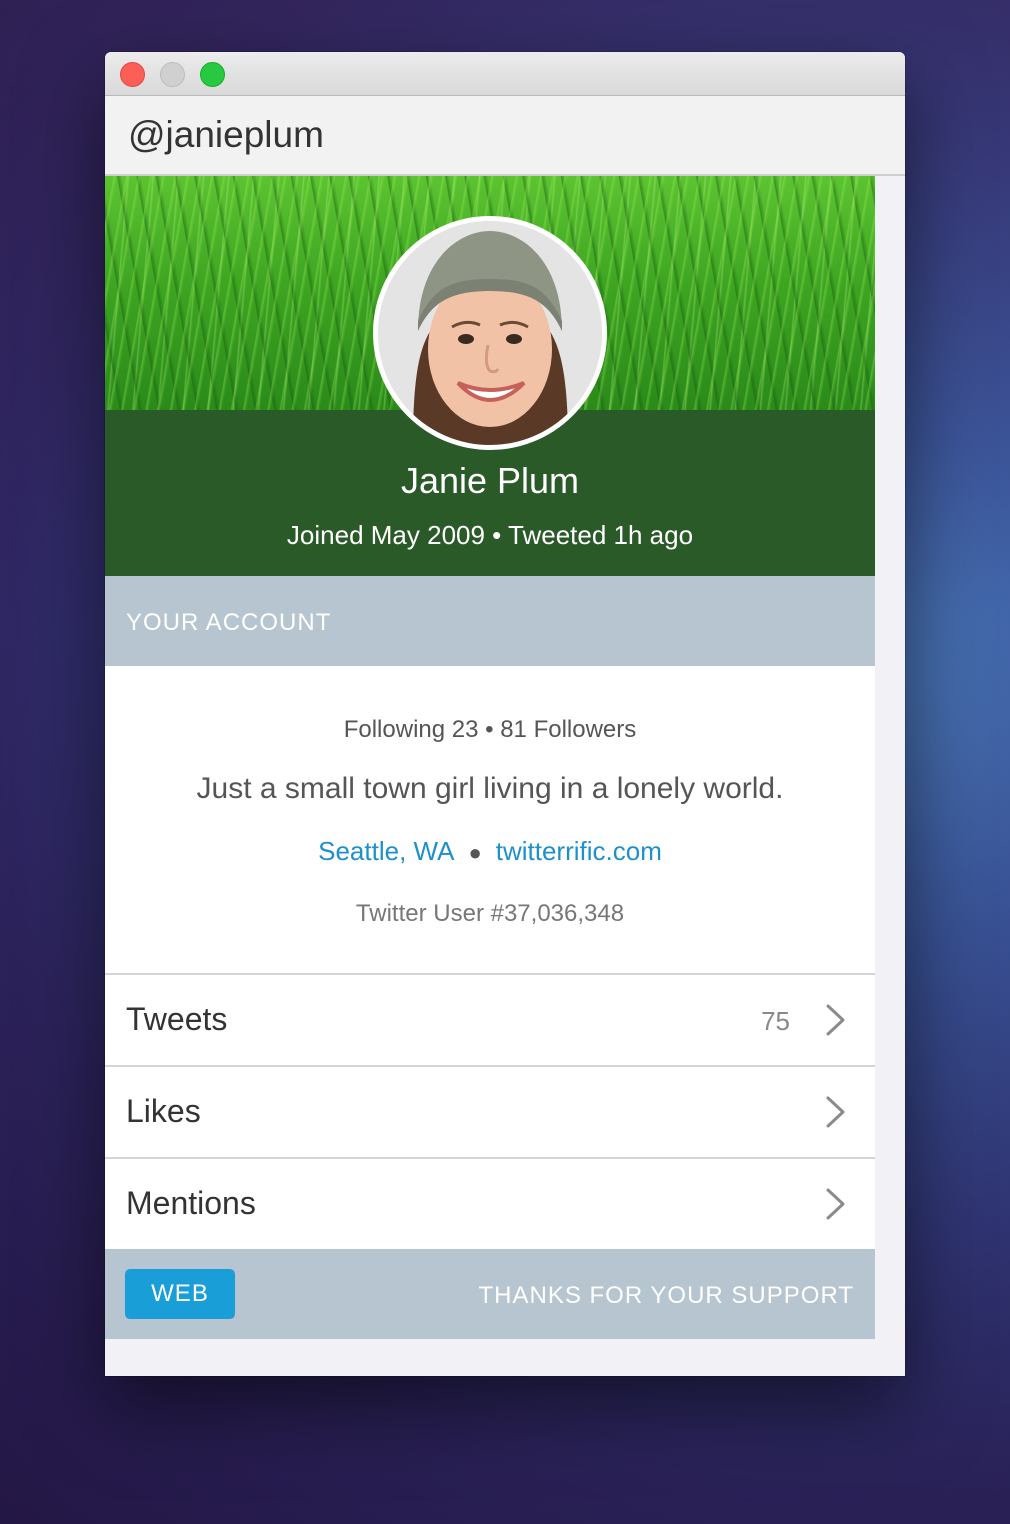 The width and height of the screenshot is (1010, 1524). Describe the element at coordinates (229, 622) in the screenshot. I see `section-label: YOUR ACCOUNT` at that location.